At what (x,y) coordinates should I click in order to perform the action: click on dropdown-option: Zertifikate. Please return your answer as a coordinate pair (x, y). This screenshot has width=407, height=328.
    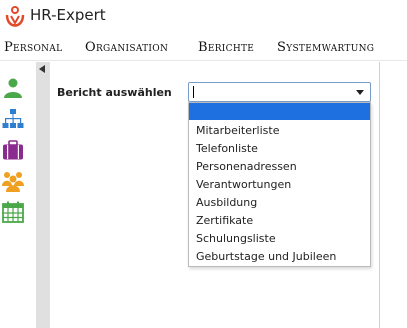
    Looking at the image, I should click on (224, 220).